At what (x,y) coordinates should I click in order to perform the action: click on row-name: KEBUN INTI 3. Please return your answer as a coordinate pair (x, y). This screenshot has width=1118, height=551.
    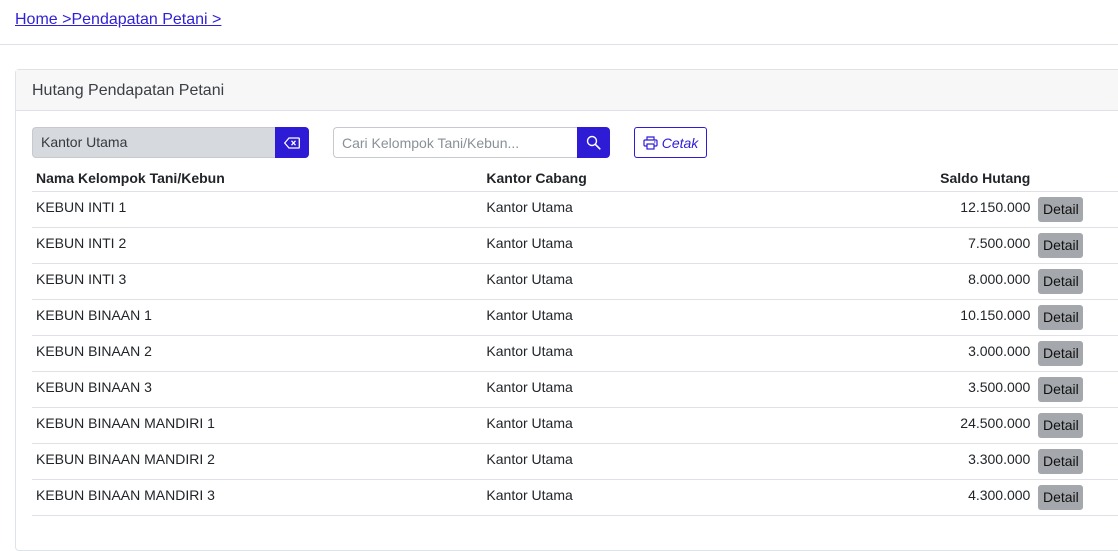
    Looking at the image, I should click on (257, 278).